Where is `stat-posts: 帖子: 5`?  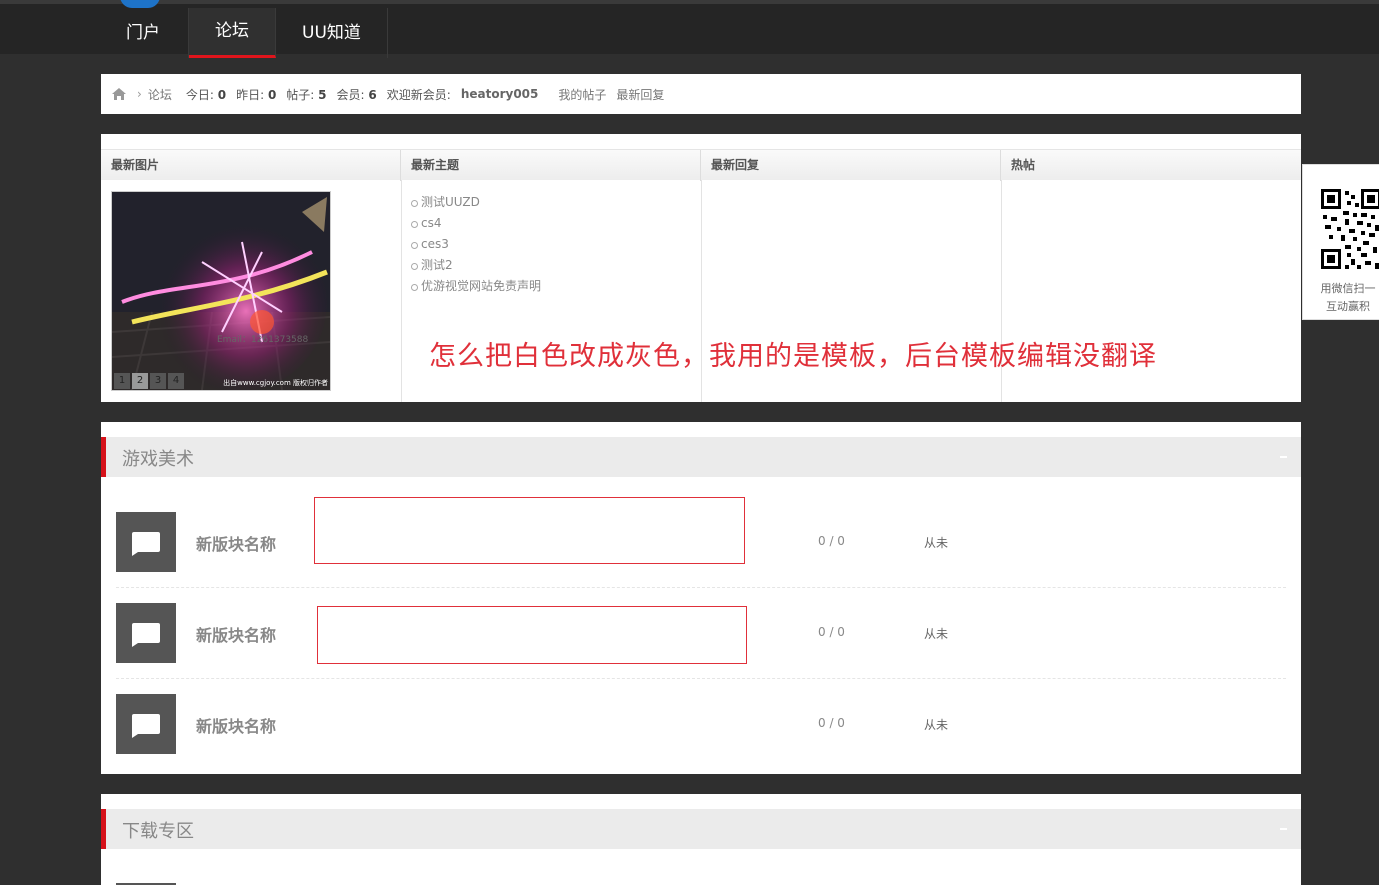 stat-posts: 帖子: 5 is located at coordinates (306, 94).